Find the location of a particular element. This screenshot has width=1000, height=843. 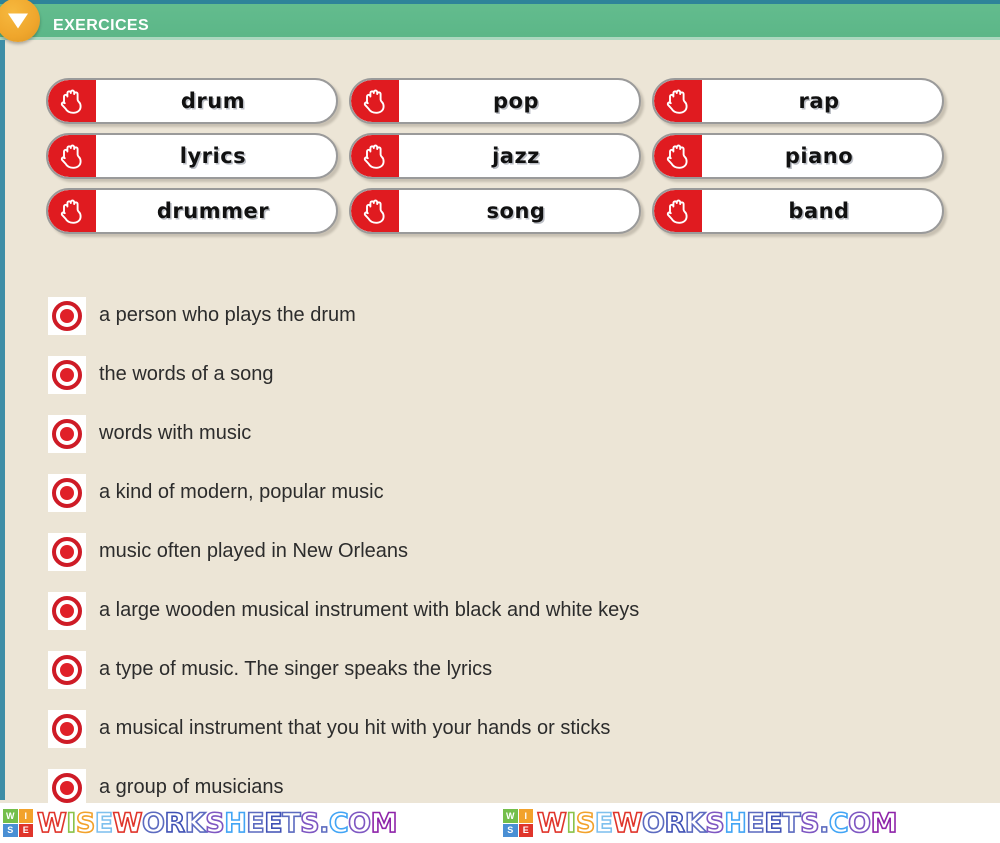

definition-text: words with music is located at coordinates (175, 433).